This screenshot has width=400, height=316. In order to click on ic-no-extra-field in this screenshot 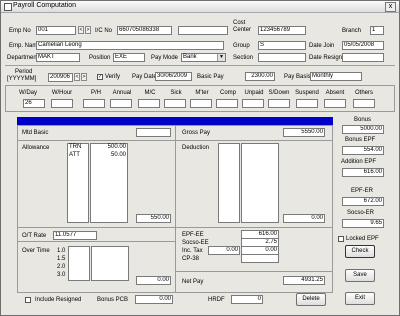, I will do `click(203, 30)`.